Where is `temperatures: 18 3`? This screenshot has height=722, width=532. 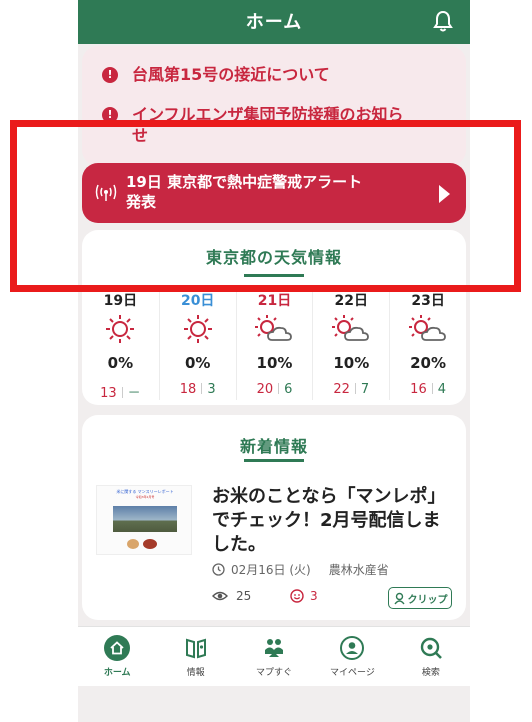
temperatures: 18 3 is located at coordinates (198, 389).